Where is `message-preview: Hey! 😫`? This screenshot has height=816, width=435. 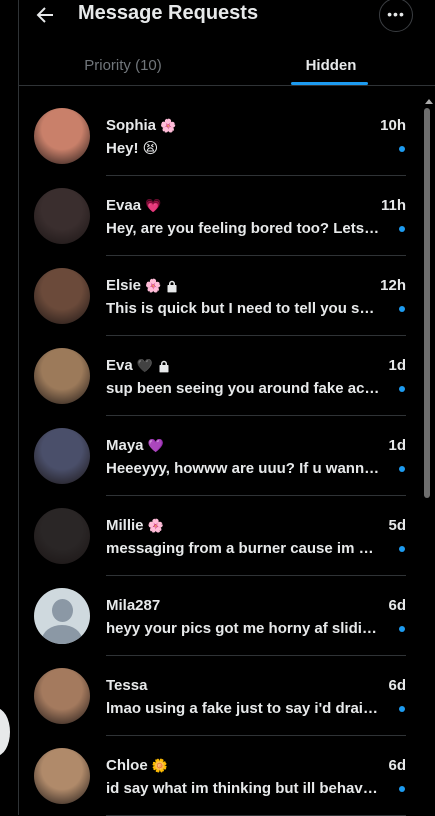
message-preview: Hey! 😫 is located at coordinates (132, 148).